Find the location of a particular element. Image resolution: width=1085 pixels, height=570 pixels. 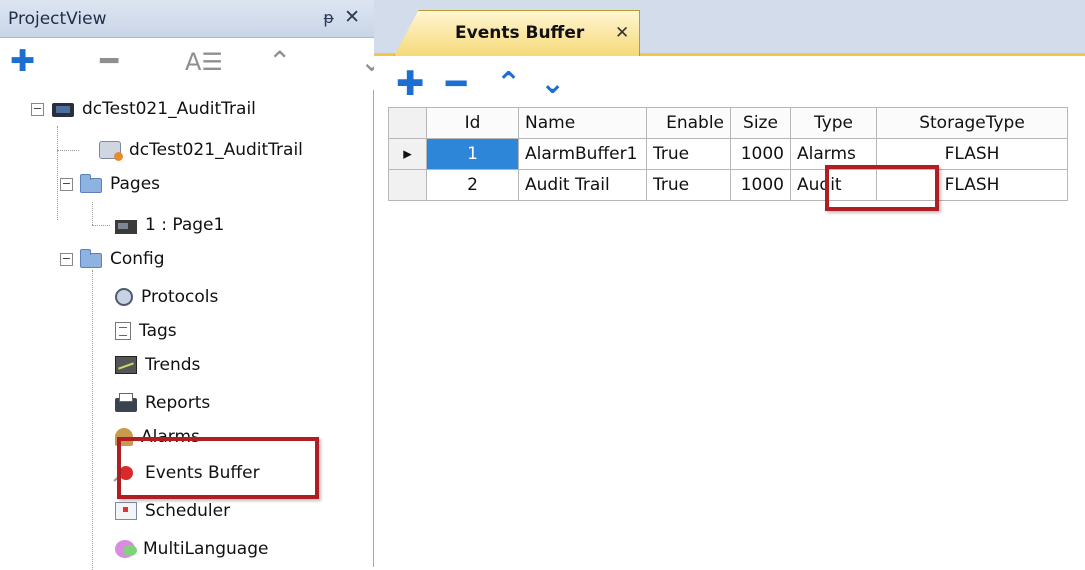

table-row: ▸ 1 AlarmBuffer1 True 1000 Alarms FLASH is located at coordinates (728, 154).